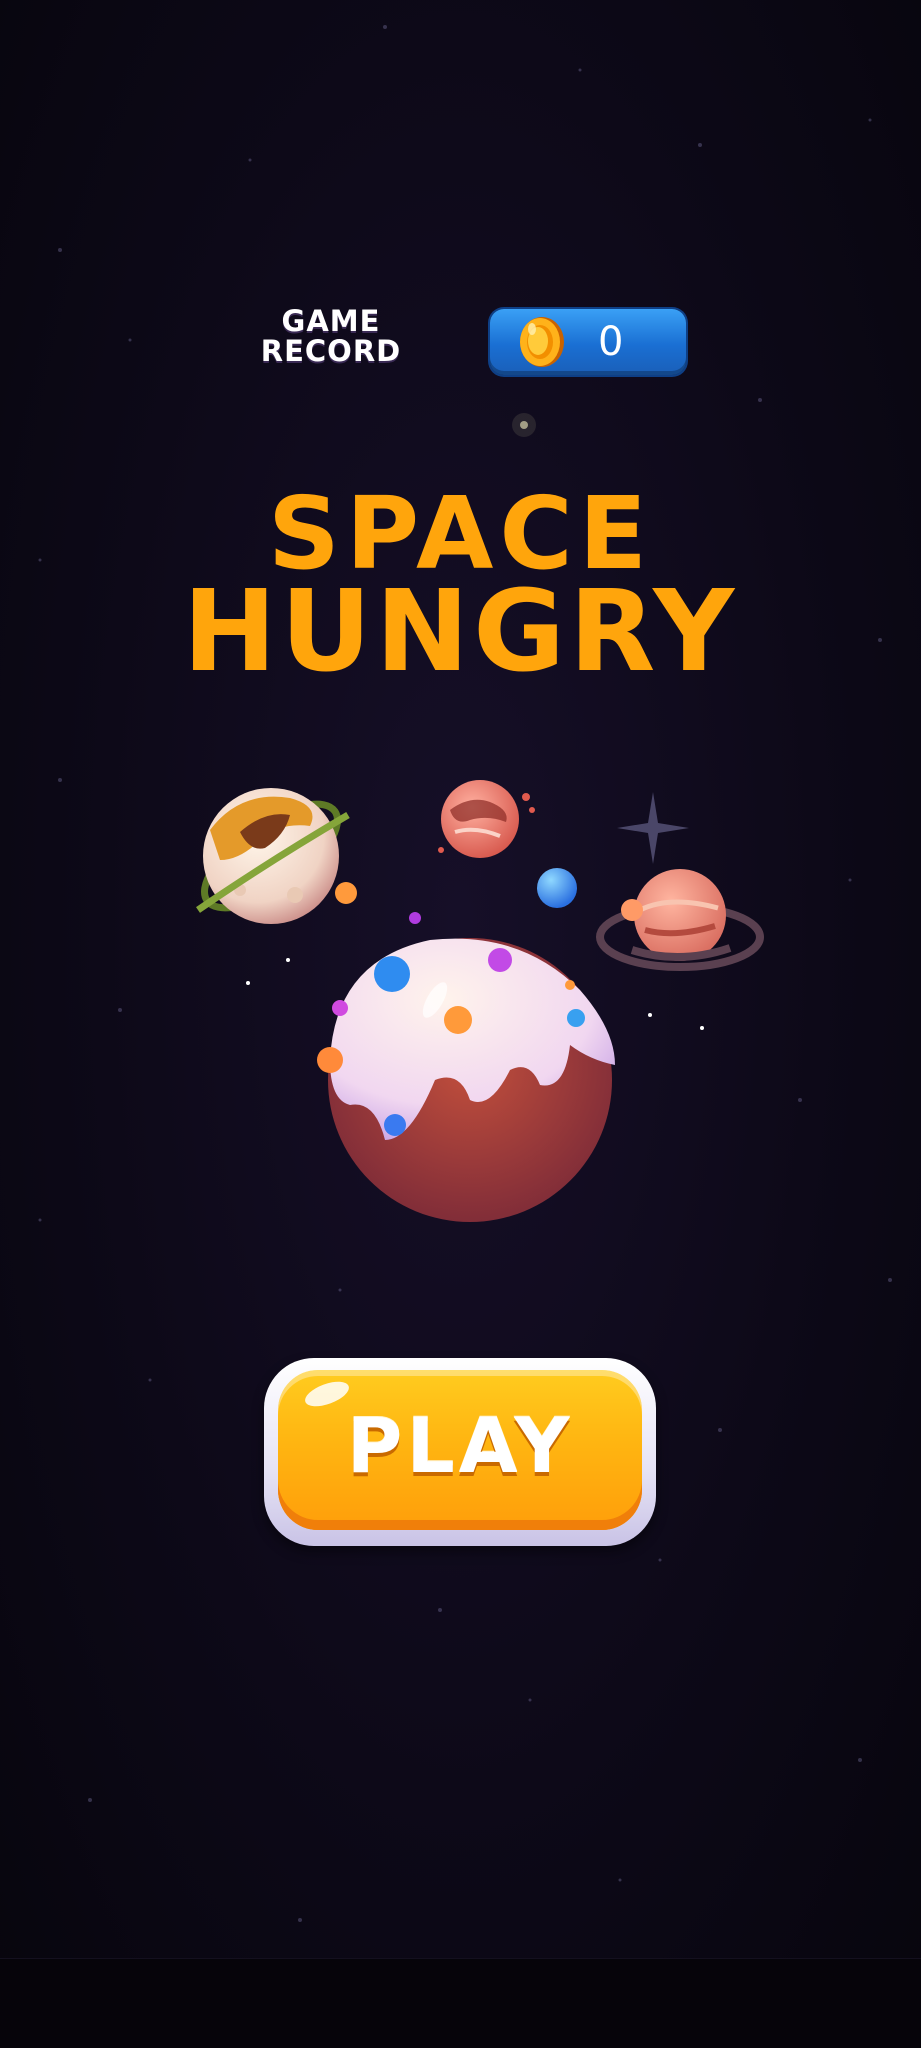 This screenshot has height=2048, width=921. I want to click on blue-moon, so click(557, 888).